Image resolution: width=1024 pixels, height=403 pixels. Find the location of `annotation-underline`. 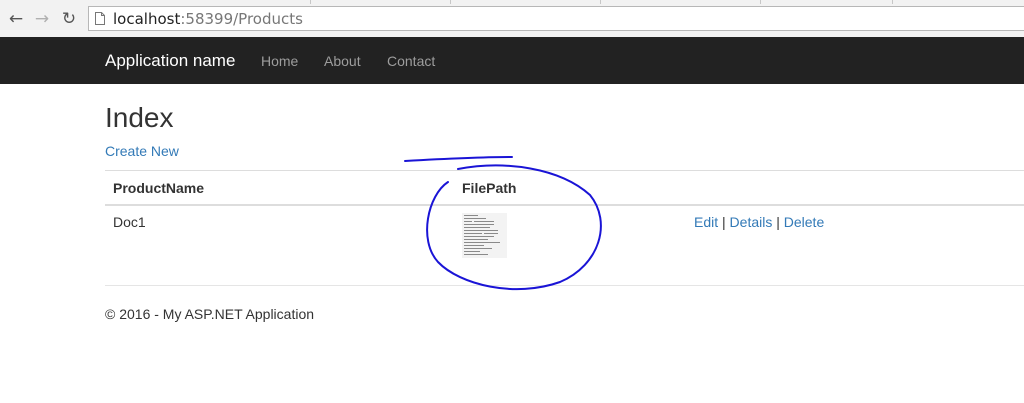

annotation-underline is located at coordinates (458, 159).